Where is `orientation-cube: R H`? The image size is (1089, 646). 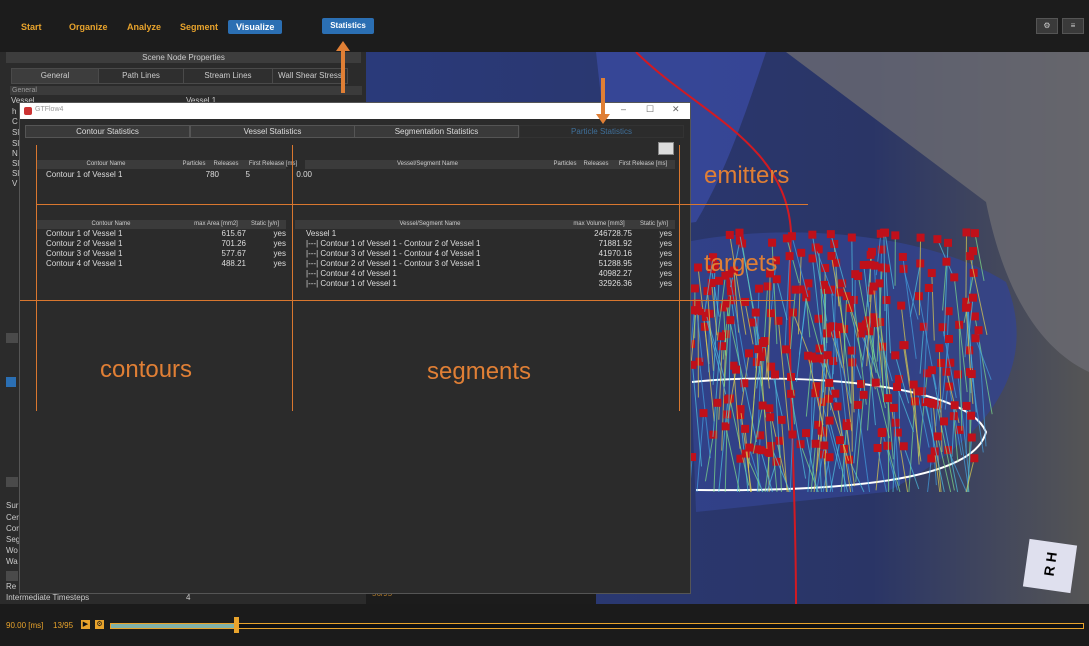
orientation-cube: R H is located at coordinates (1050, 566).